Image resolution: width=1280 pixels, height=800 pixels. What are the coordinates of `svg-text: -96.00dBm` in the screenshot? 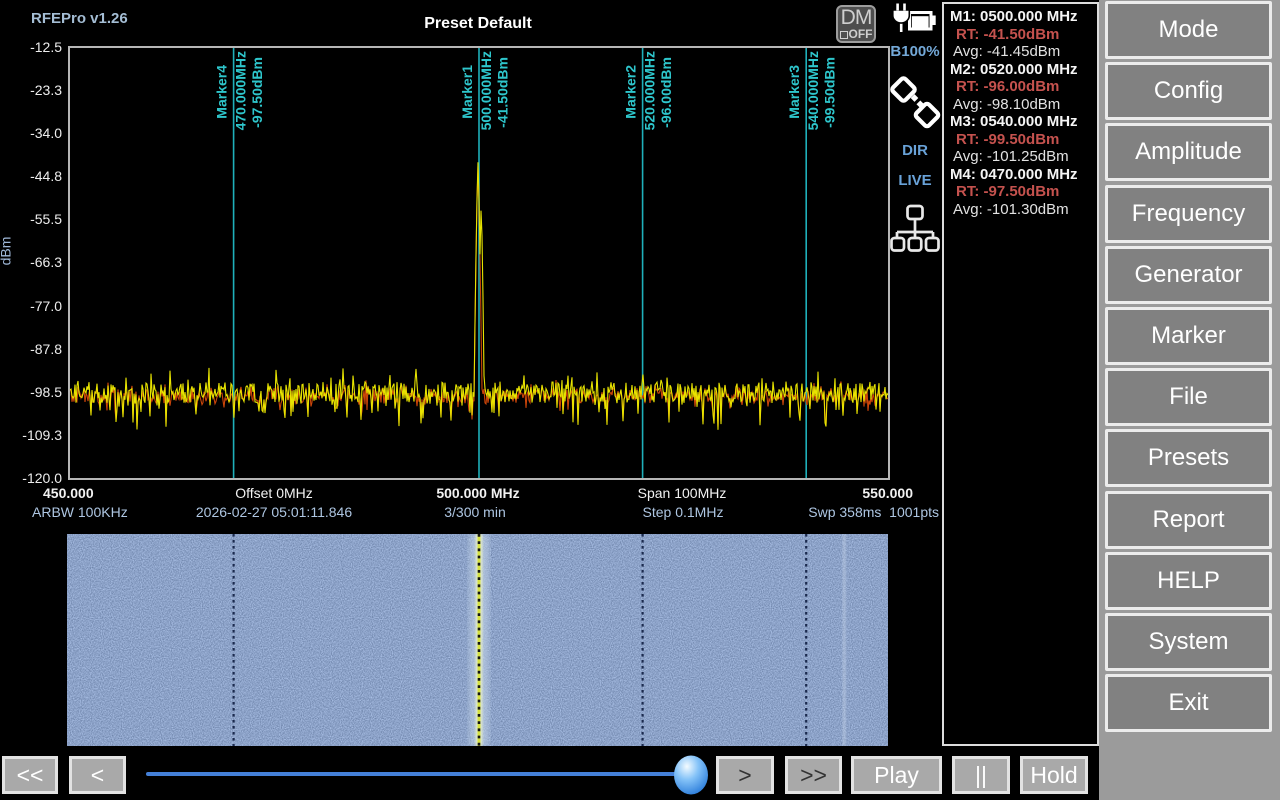 It's located at (666, 92).